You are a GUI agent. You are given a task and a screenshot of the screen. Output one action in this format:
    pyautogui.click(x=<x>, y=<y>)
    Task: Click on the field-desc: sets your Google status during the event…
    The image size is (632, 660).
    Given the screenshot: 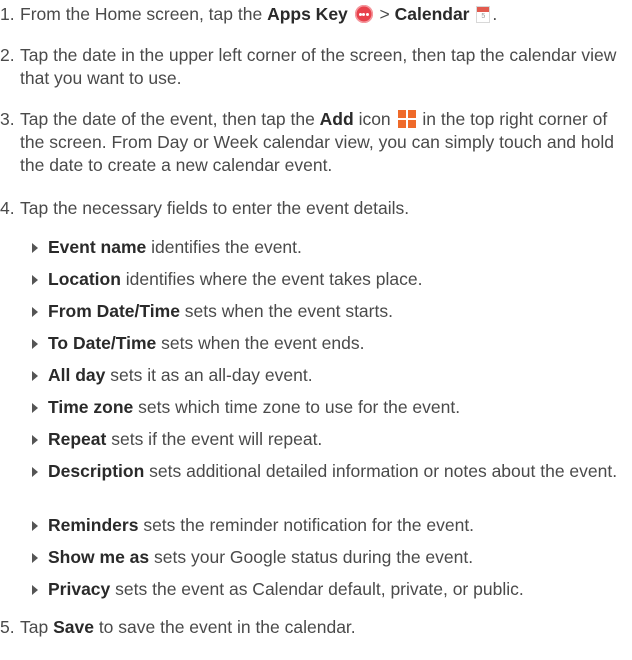 What is the action you would take?
    pyautogui.click(x=311, y=557)
    